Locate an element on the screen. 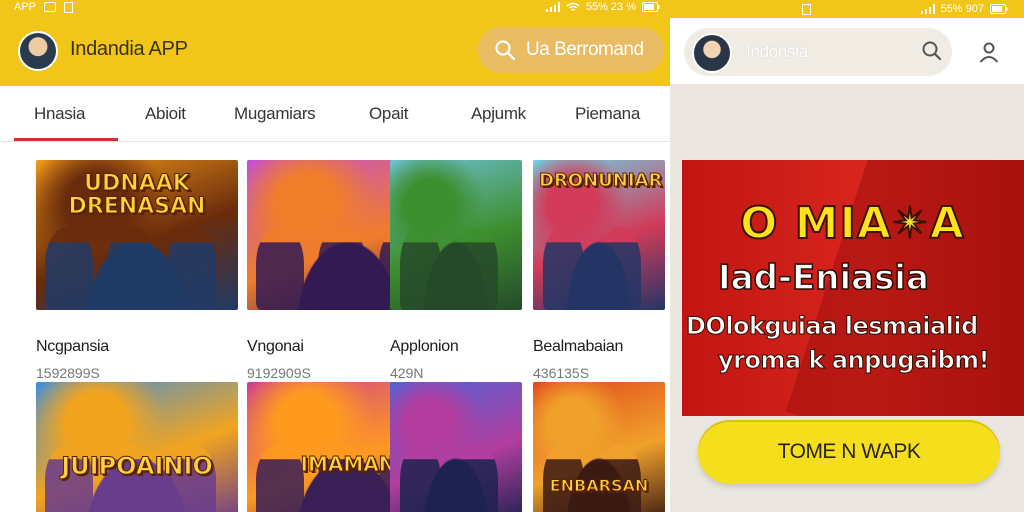  cta-button: TOME N WAPK is located at coordinates (849, 452).